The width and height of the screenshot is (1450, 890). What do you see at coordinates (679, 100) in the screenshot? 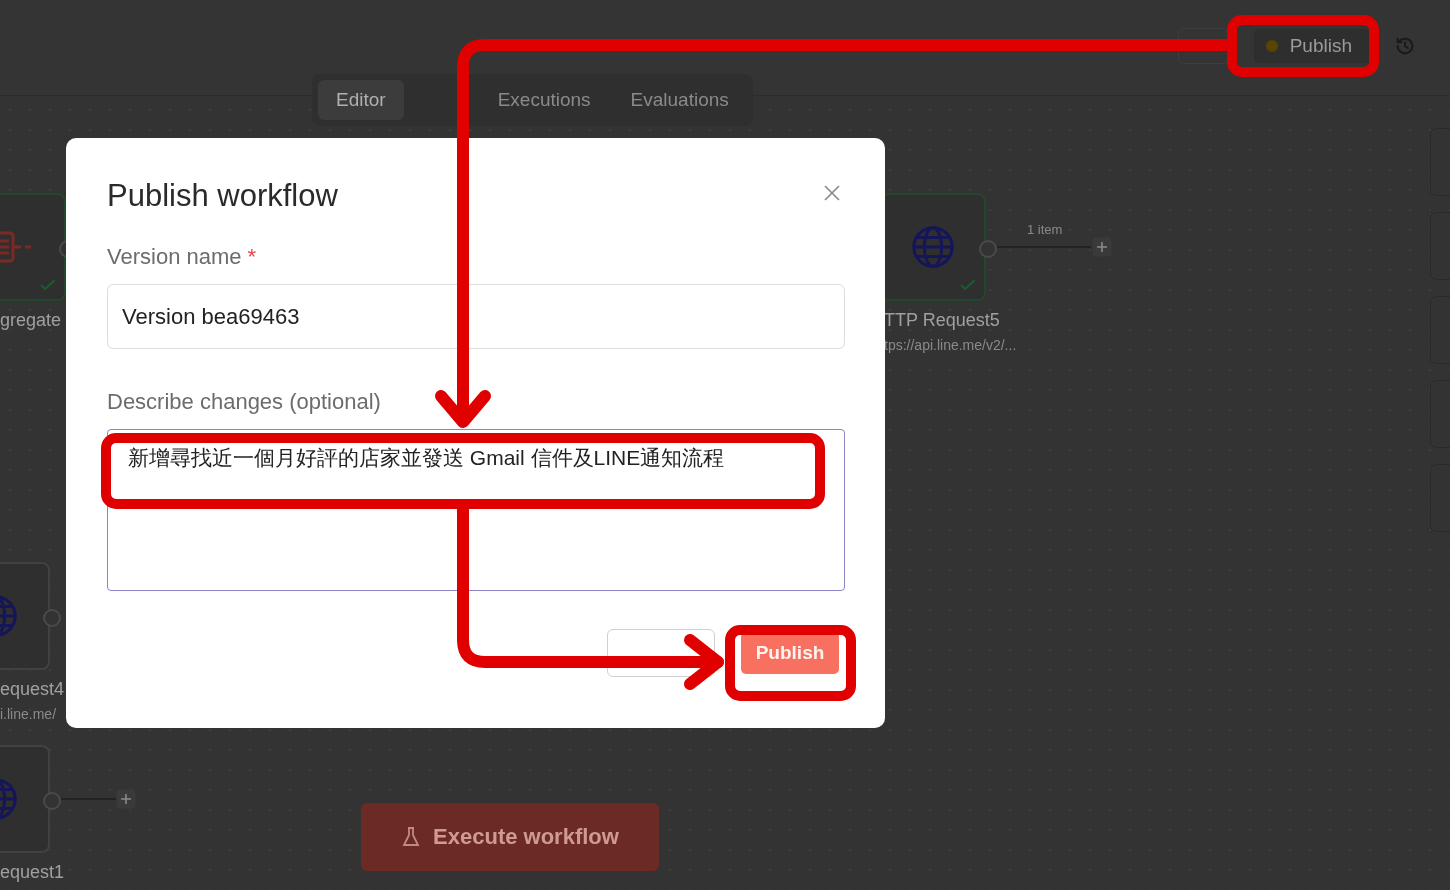
I see `view-tab: Evaluations` at bounding box center [679, 100].